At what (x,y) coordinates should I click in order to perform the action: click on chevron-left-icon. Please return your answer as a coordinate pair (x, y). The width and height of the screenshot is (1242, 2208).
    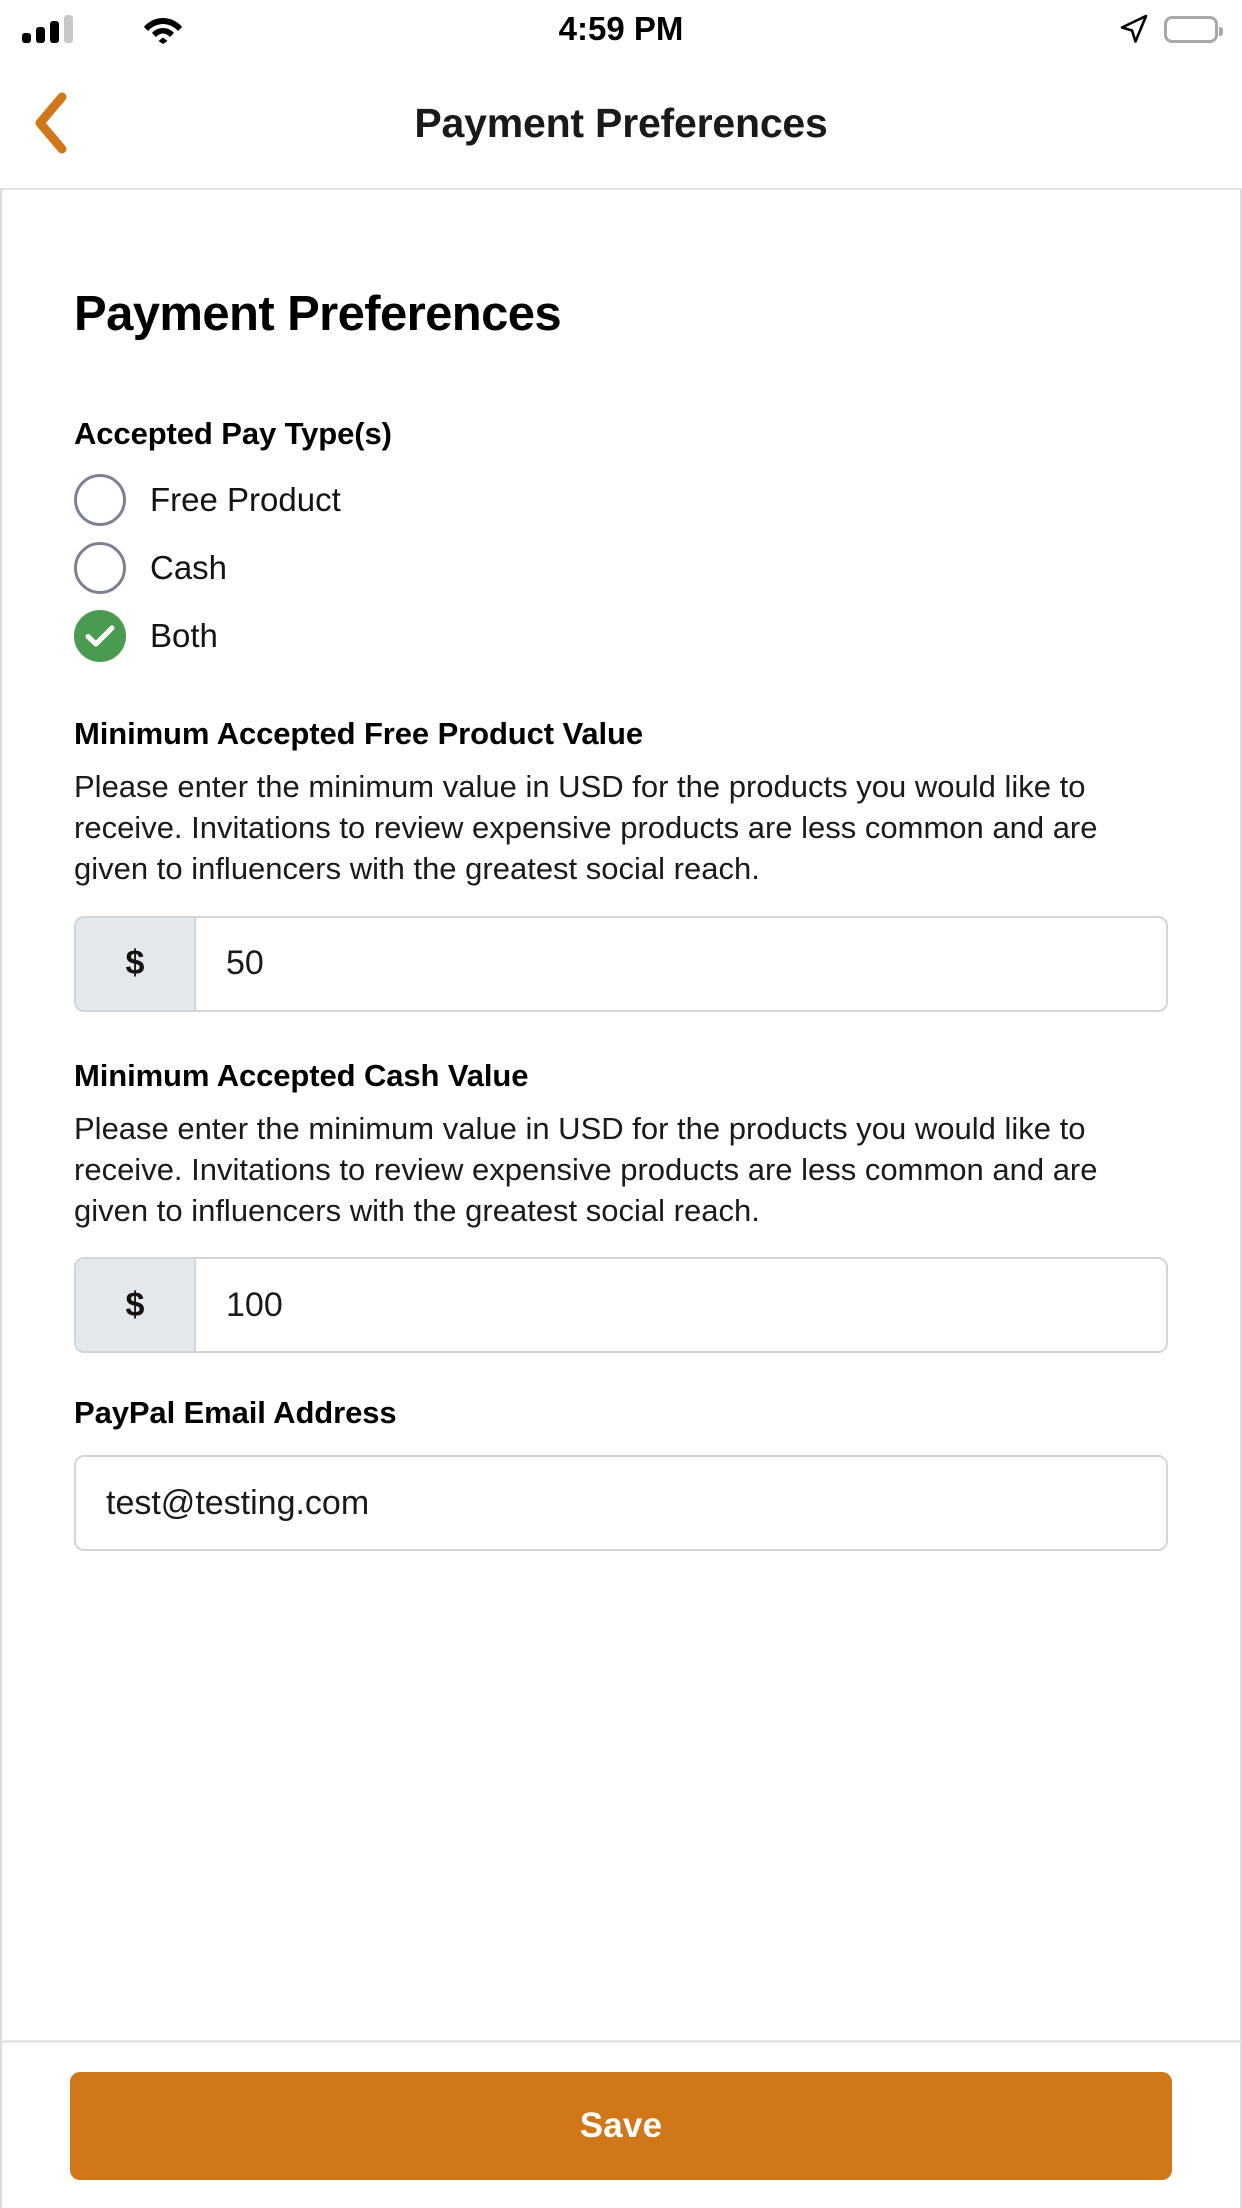
    Looking at the image, I should click on (50, 123).